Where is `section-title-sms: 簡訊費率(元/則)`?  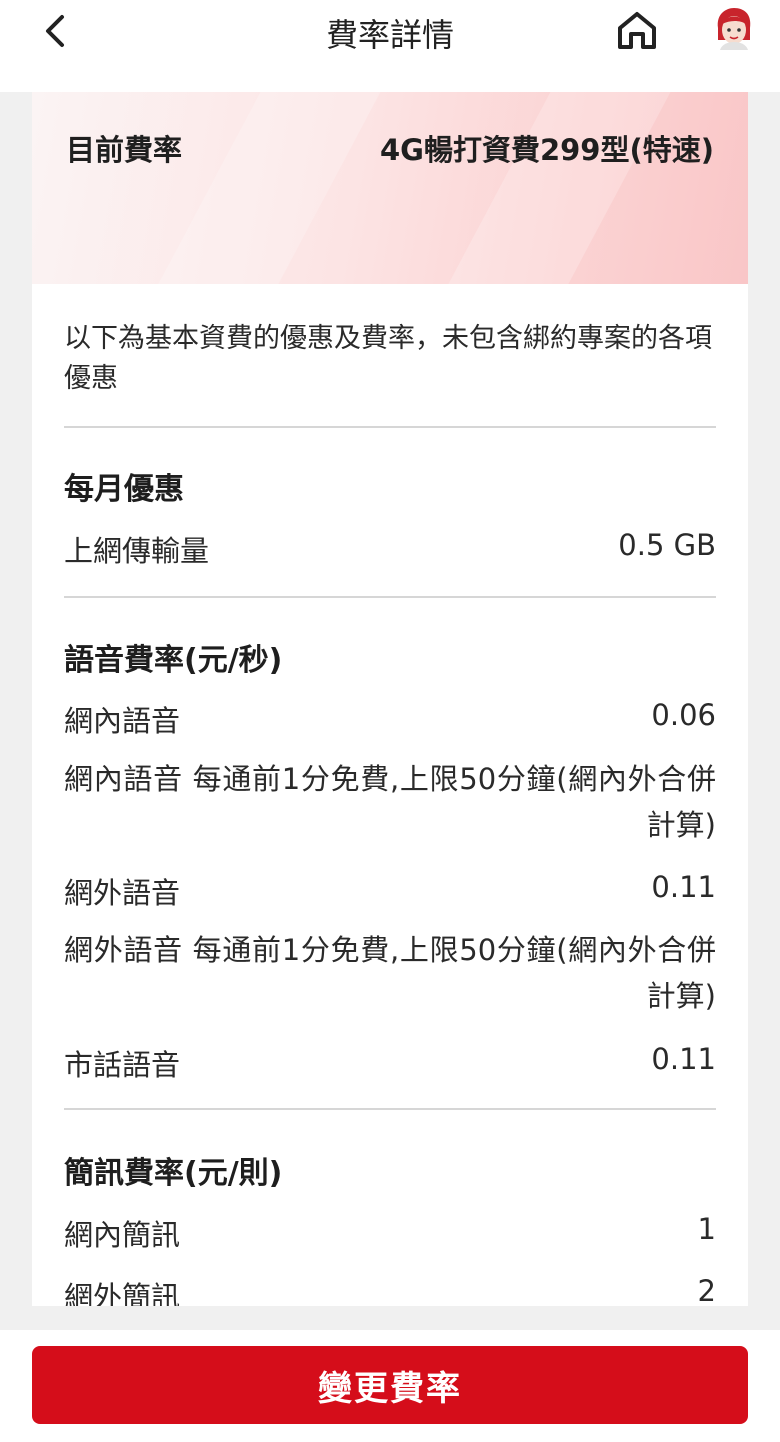 section-title-sms: 簡訊費率(元/則) is located at coordinates (173, 1173).